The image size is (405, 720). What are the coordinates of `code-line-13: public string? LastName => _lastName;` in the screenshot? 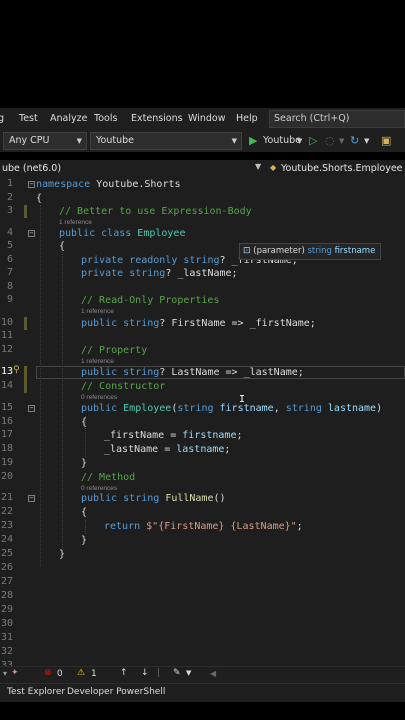 It's located at (192, 372).